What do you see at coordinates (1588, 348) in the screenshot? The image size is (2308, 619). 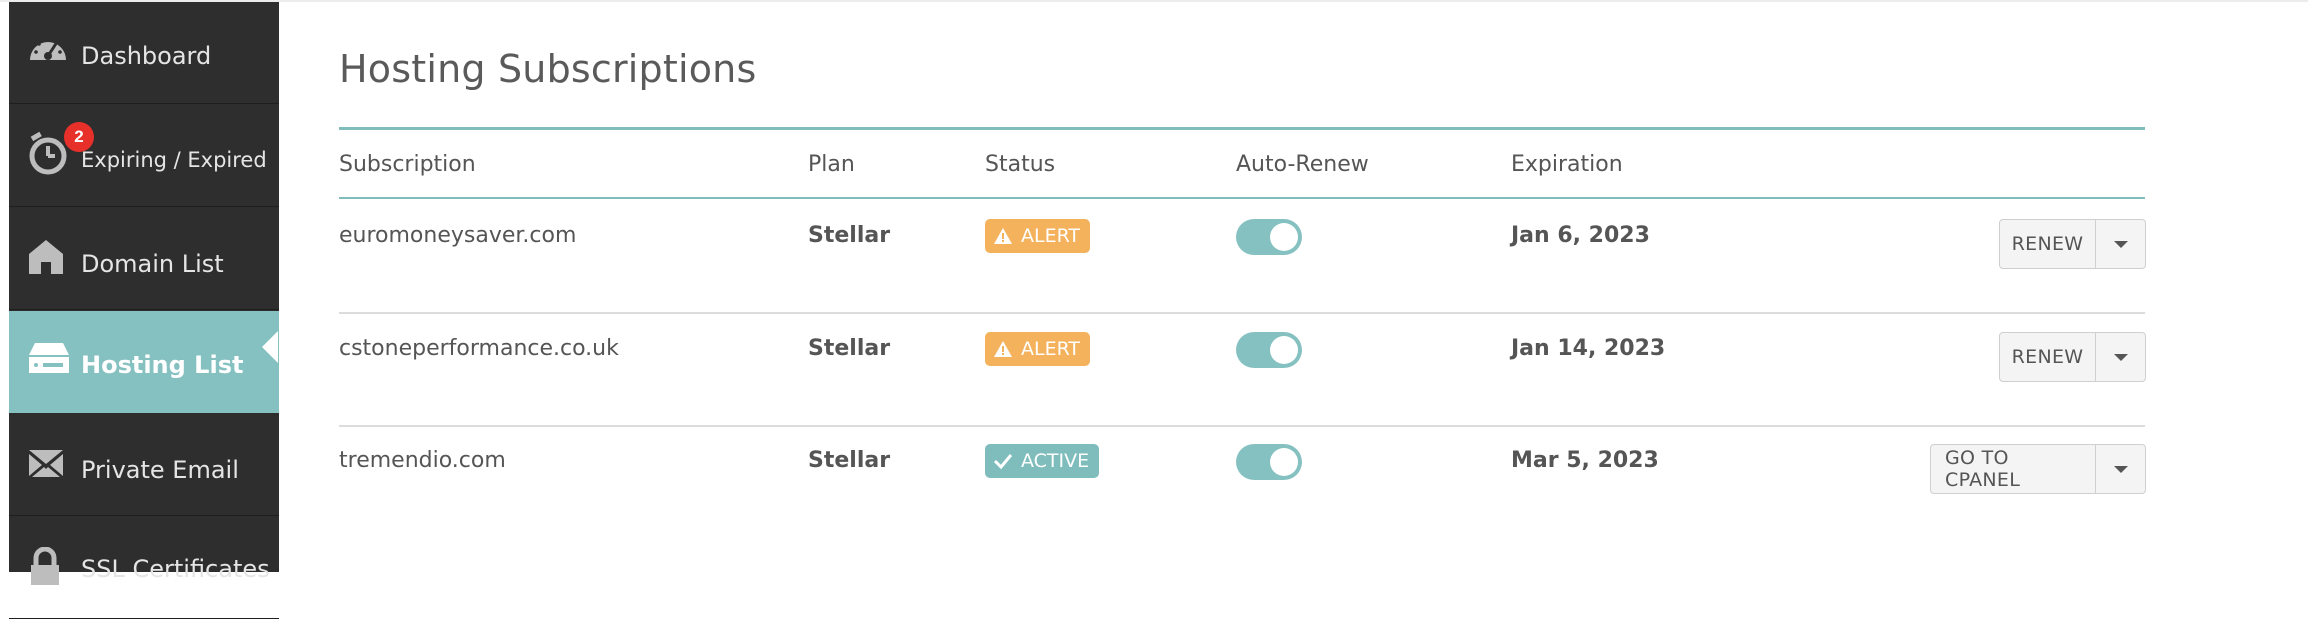 I see `expiration-date: Jan 14, 2023` at bounding box center [1588, 348].